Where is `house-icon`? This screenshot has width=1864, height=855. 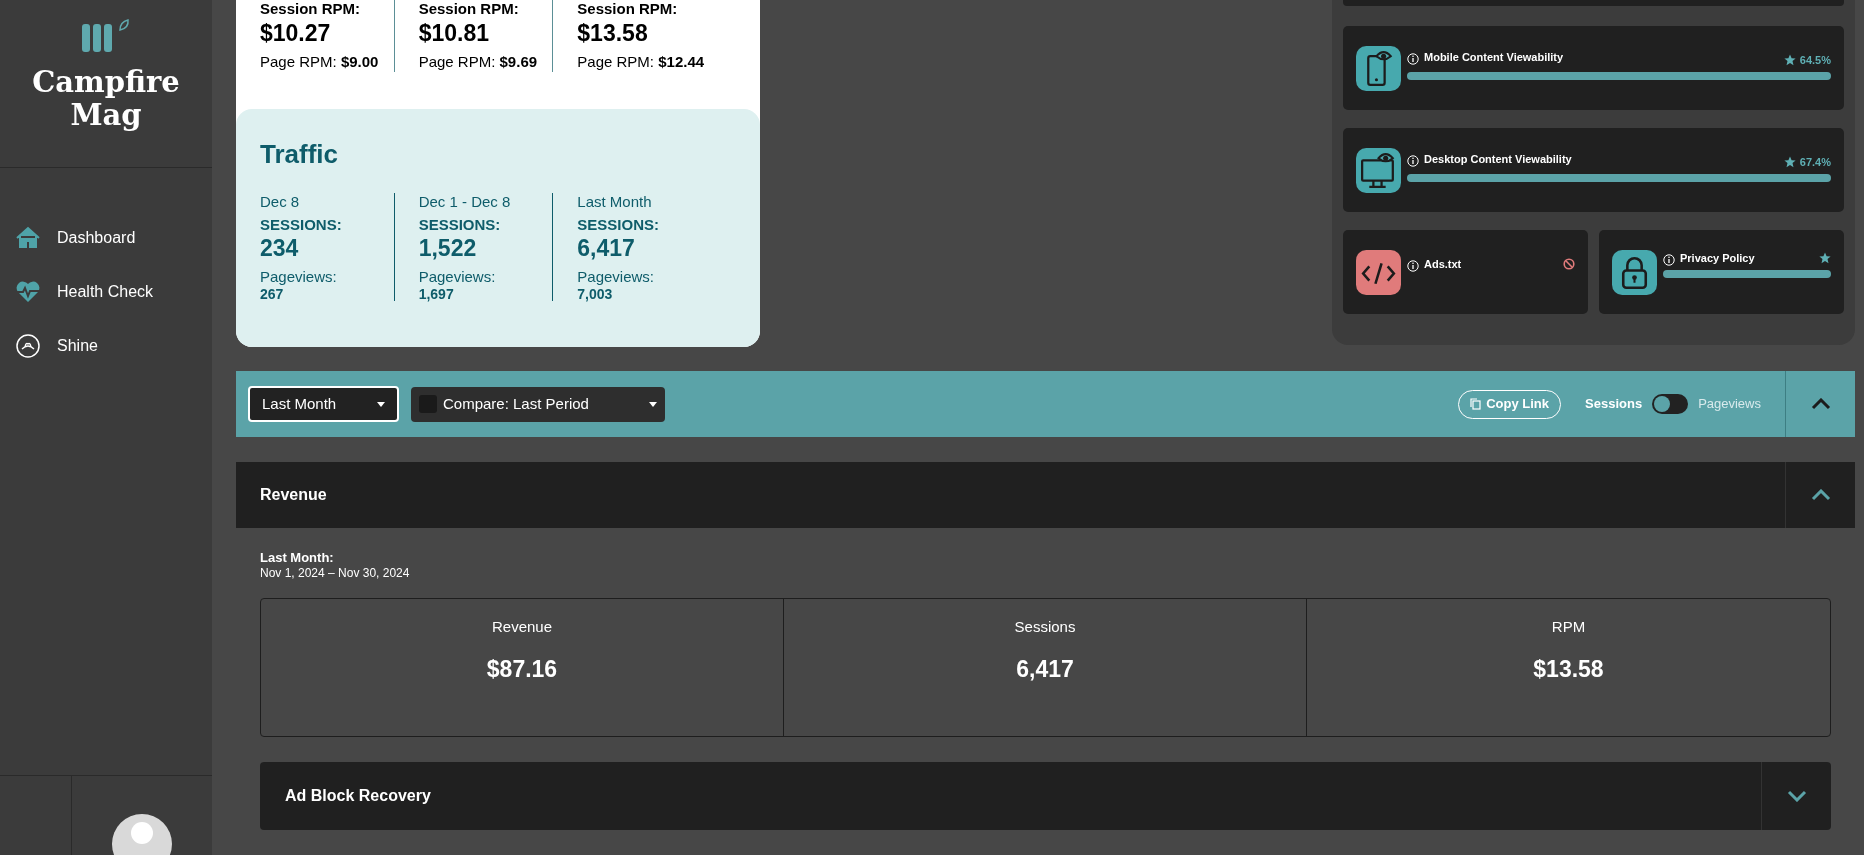 house-icon is located at coordinates (28, 238).